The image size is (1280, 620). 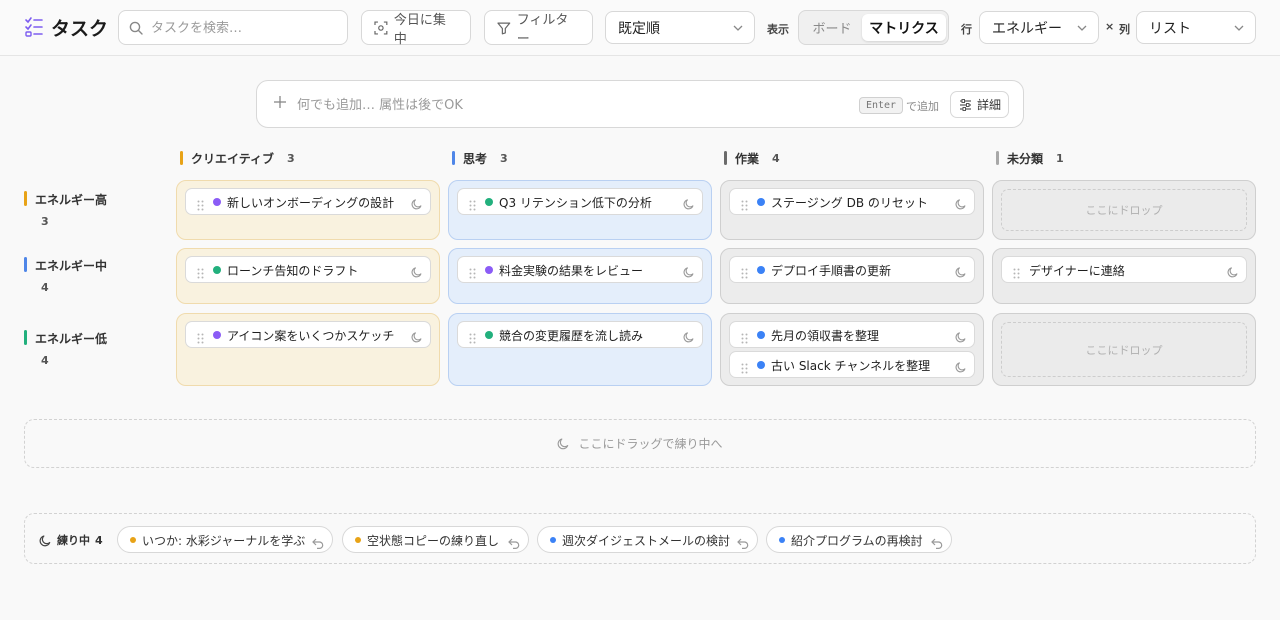 What do you see at coordinates (904, 27) in the screenshot?
I see `view-option-matrix: マトリクス` at bounding box center [904, 27].